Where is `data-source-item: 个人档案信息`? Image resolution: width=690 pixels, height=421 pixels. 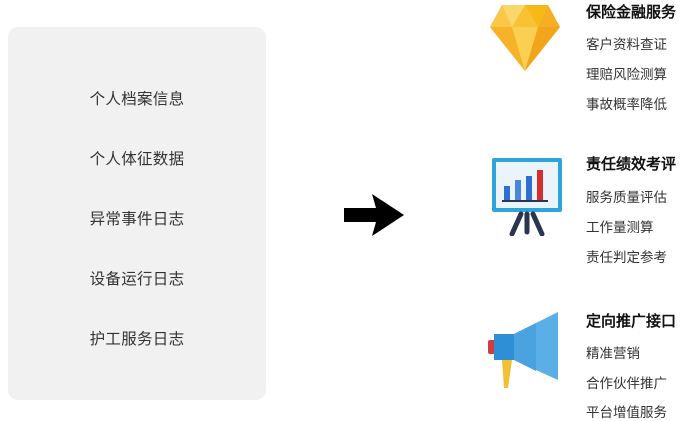 data-source-item: 个人档案信息 is located at coordinates (137, 99).